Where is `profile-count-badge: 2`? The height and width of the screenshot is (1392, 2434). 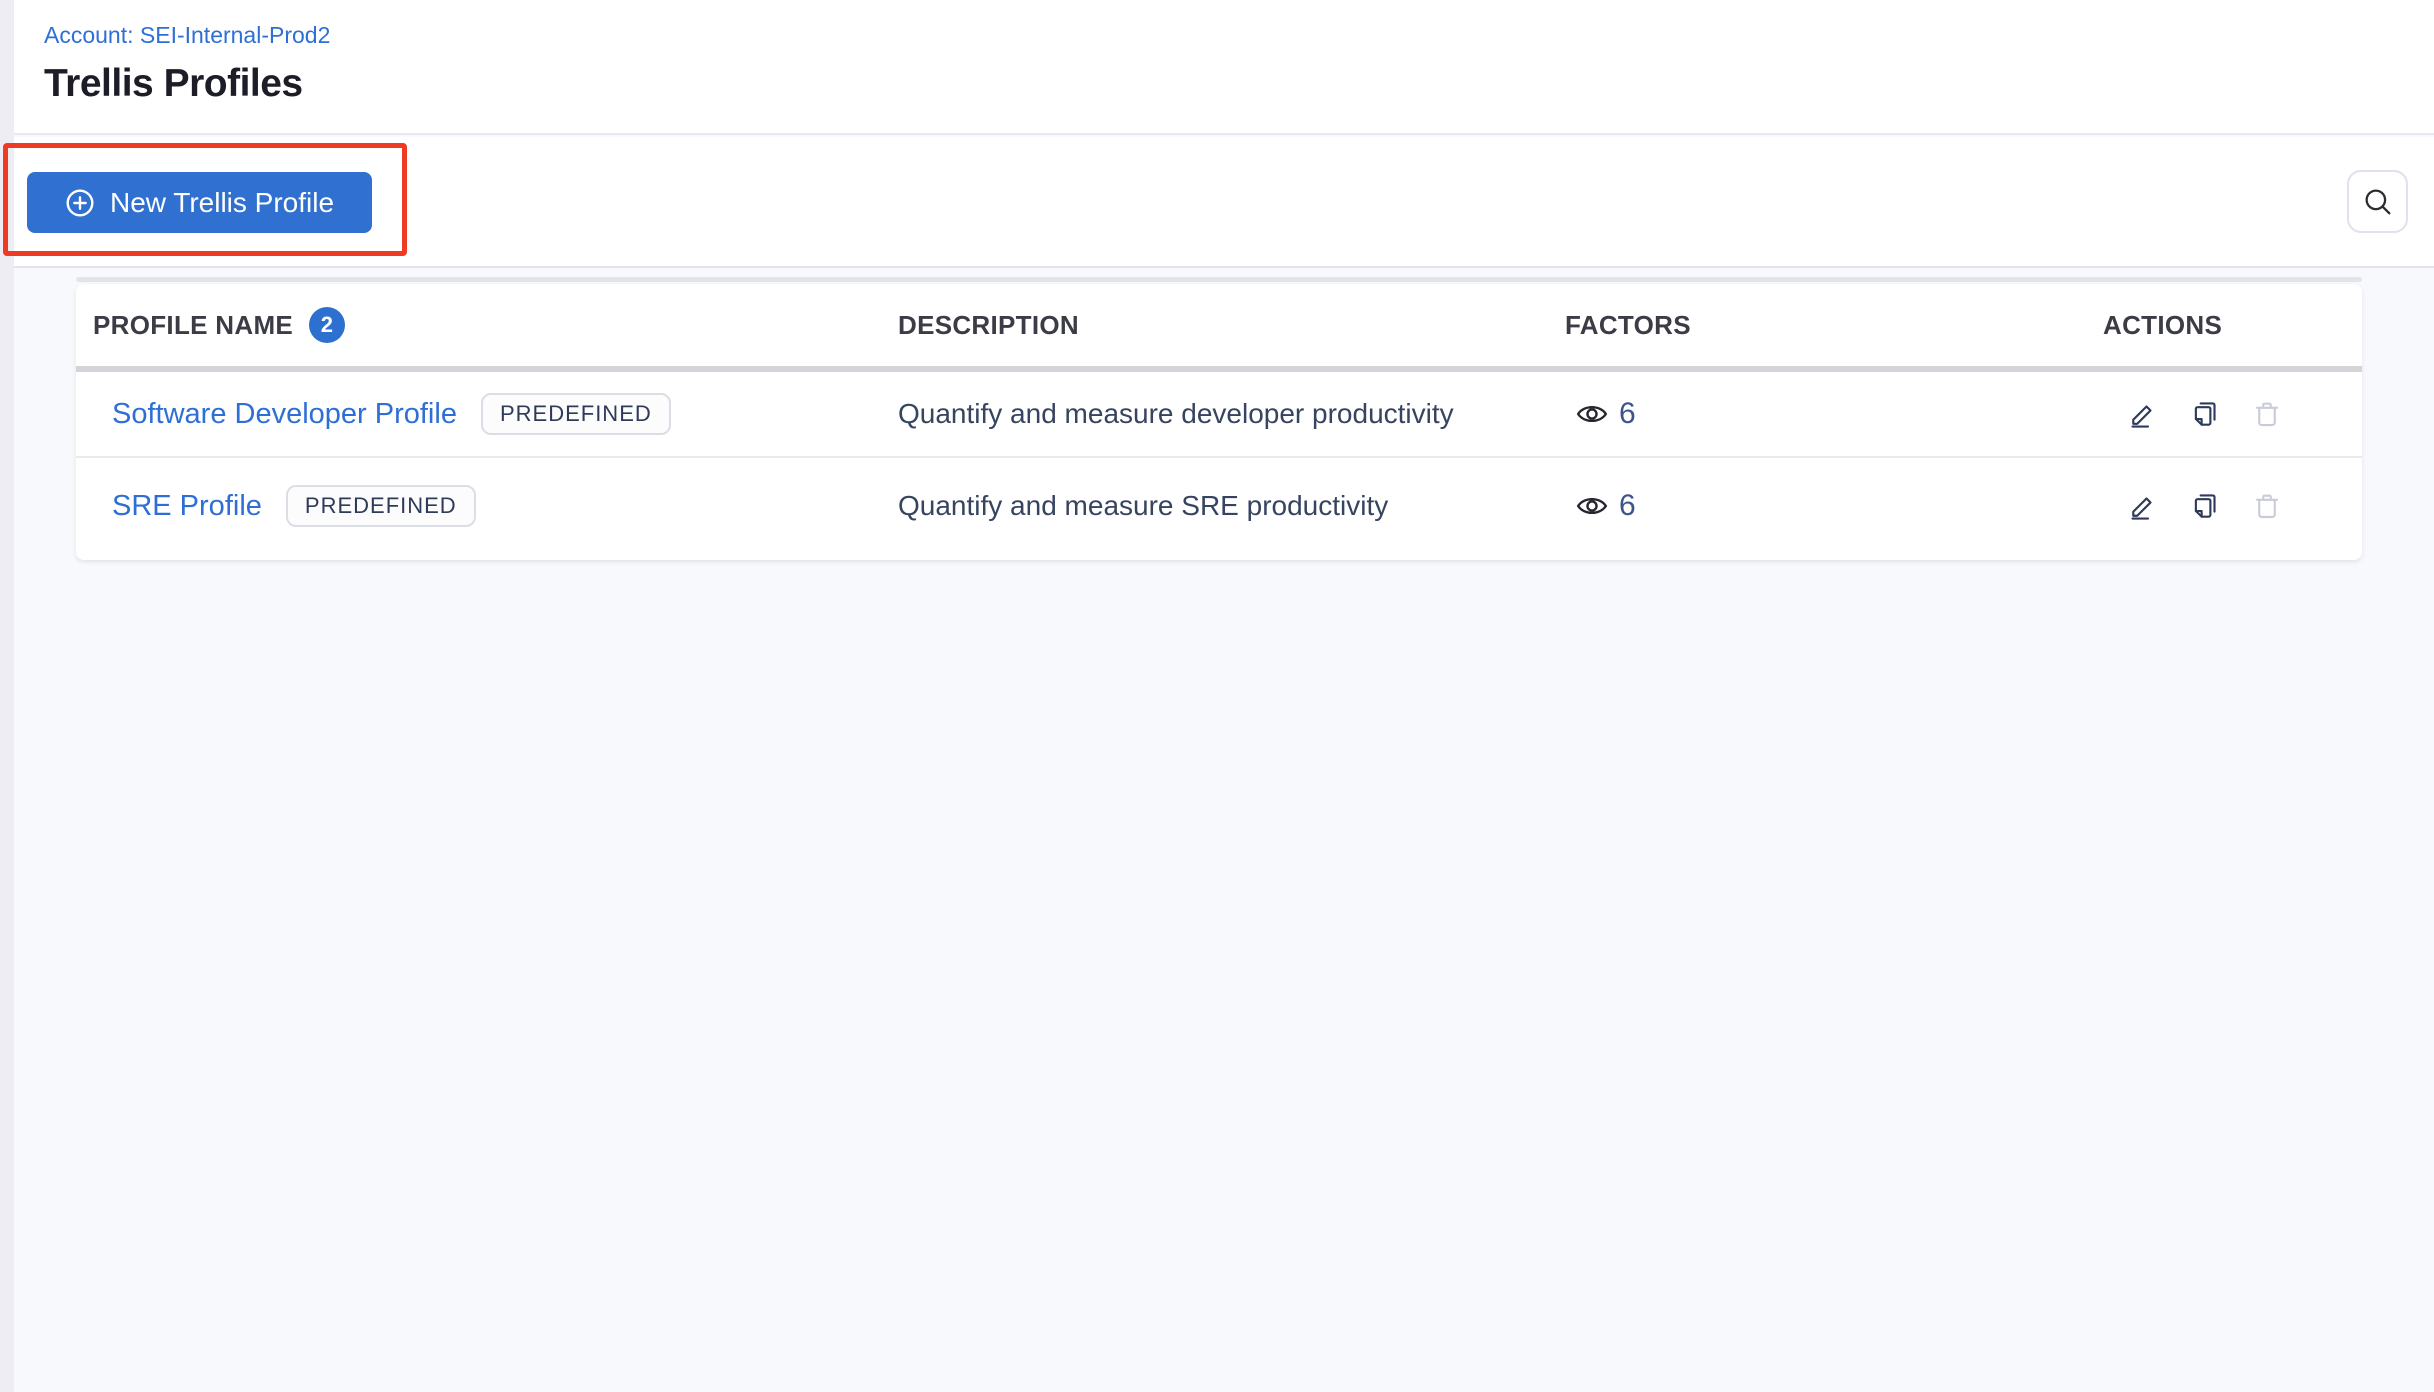 profile-count-badge: 2 is located at coordinates (327, 325).